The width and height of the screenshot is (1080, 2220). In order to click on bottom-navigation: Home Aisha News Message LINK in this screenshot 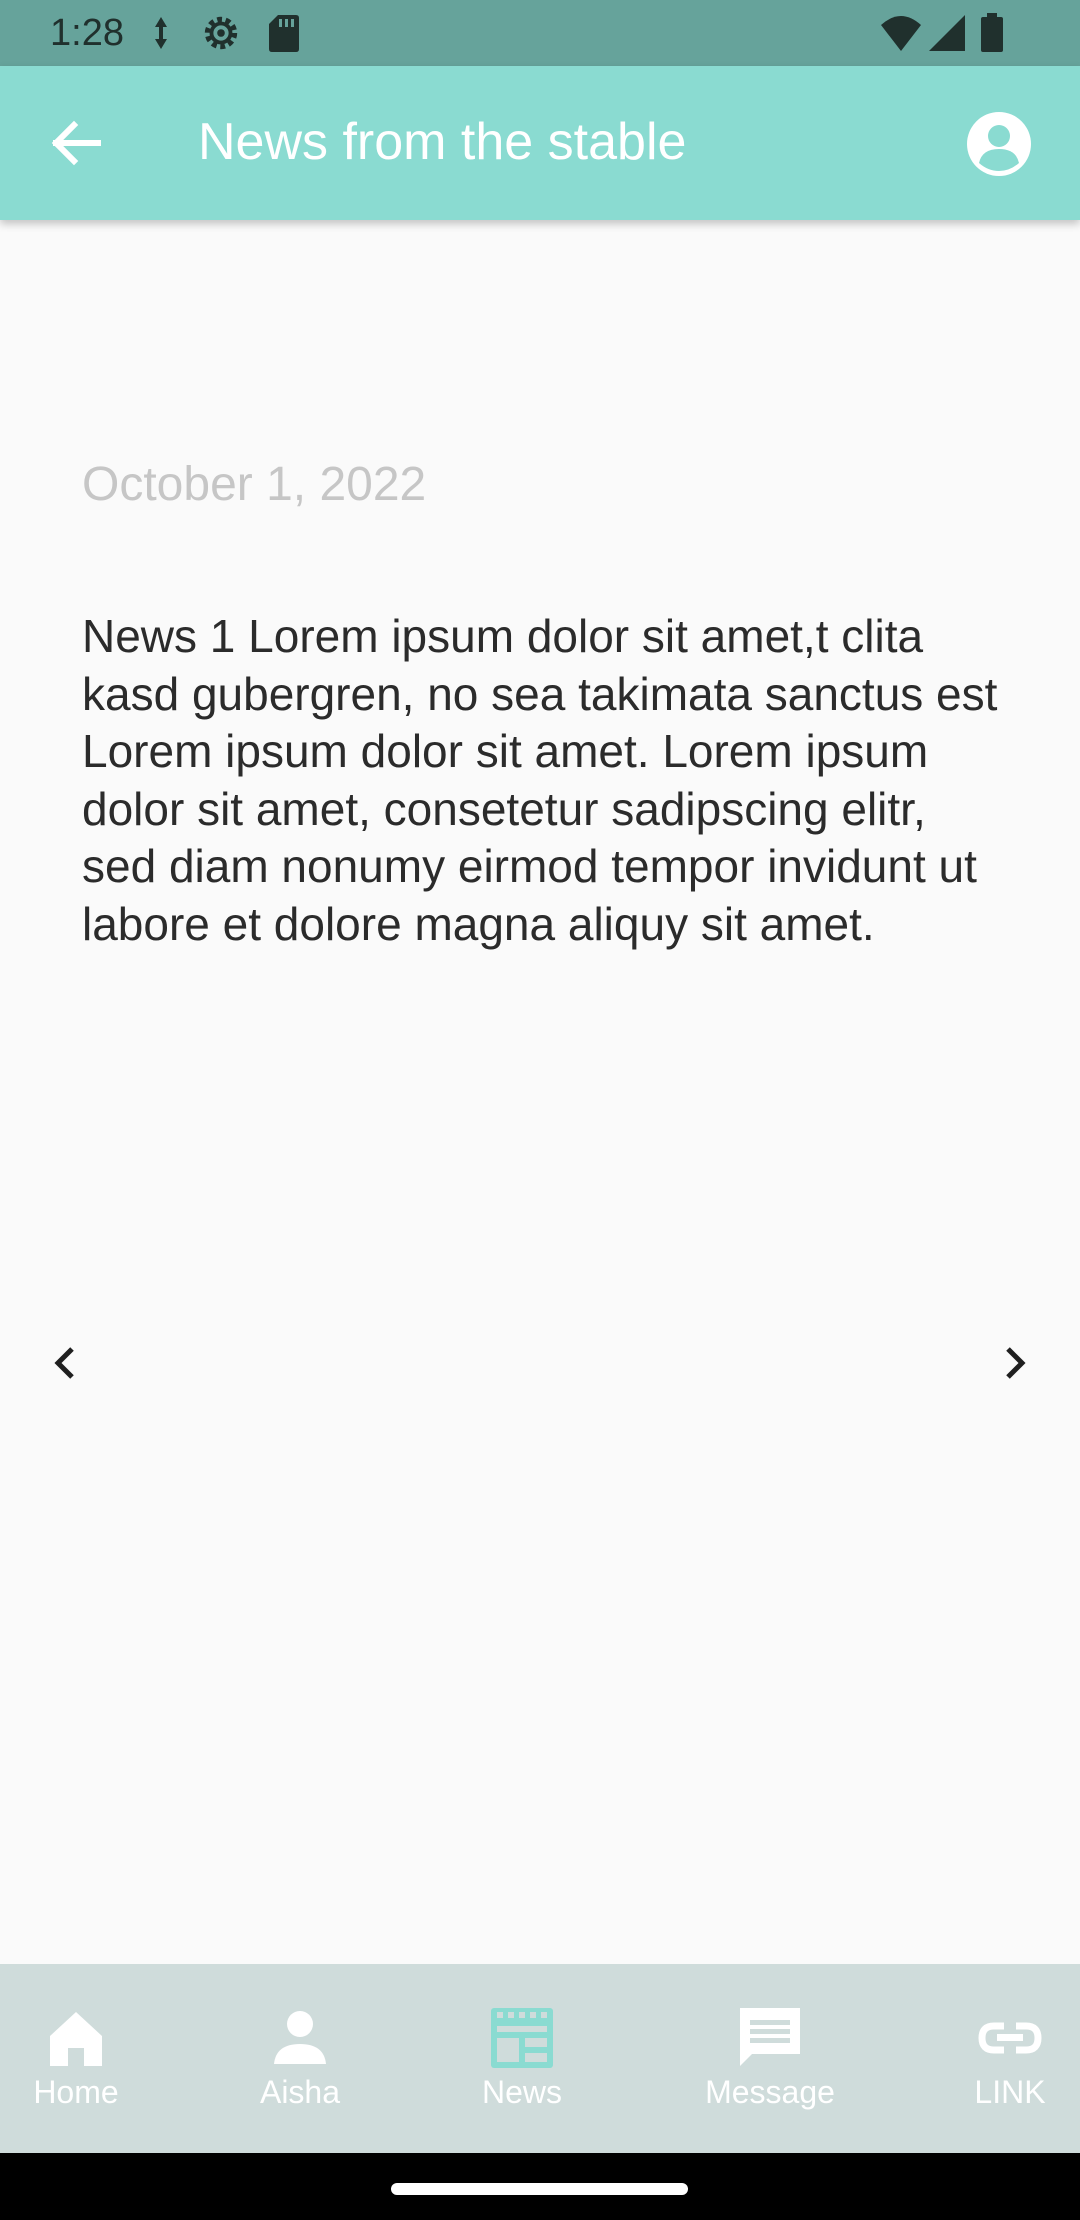, I will do `click(540, 2058)`.